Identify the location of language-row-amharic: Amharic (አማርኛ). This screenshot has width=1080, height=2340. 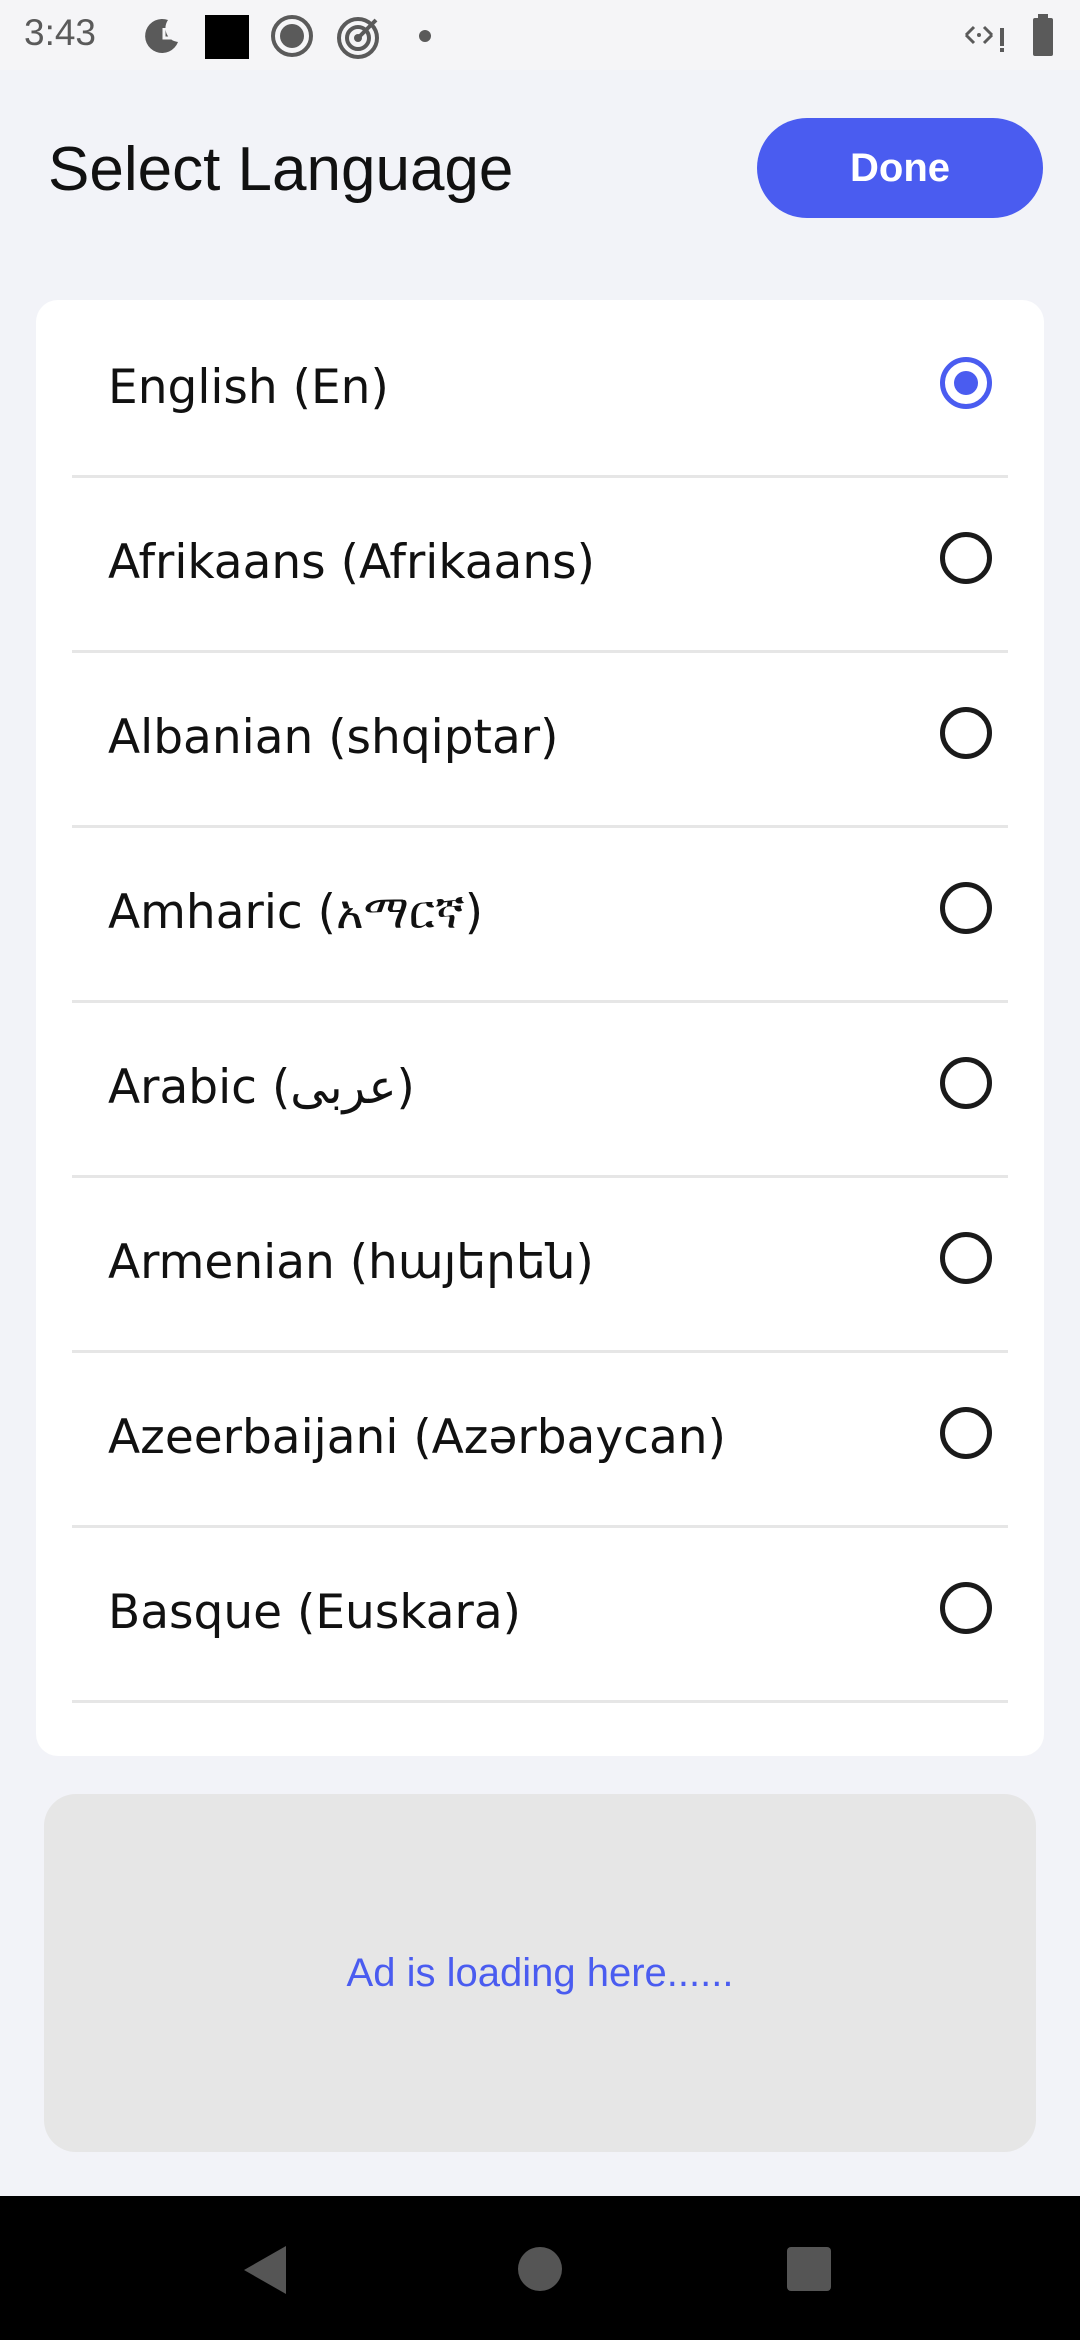
(540, 914).